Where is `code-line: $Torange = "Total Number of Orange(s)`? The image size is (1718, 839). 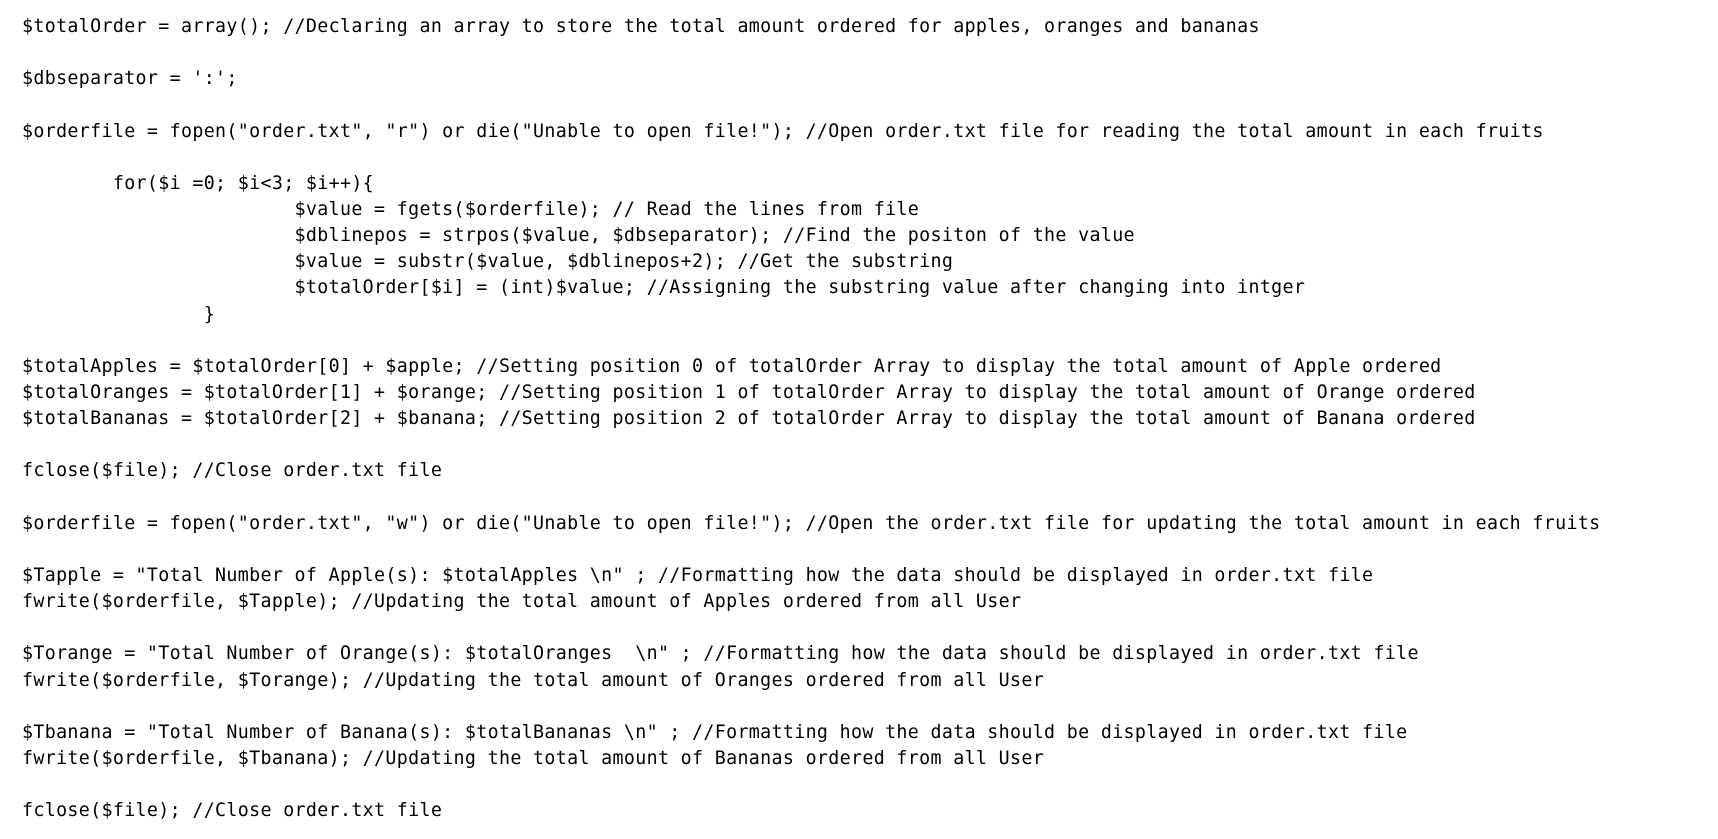
code-line: $Torange = "Total Number of Orange(s) is located at coordinates (720, 654).